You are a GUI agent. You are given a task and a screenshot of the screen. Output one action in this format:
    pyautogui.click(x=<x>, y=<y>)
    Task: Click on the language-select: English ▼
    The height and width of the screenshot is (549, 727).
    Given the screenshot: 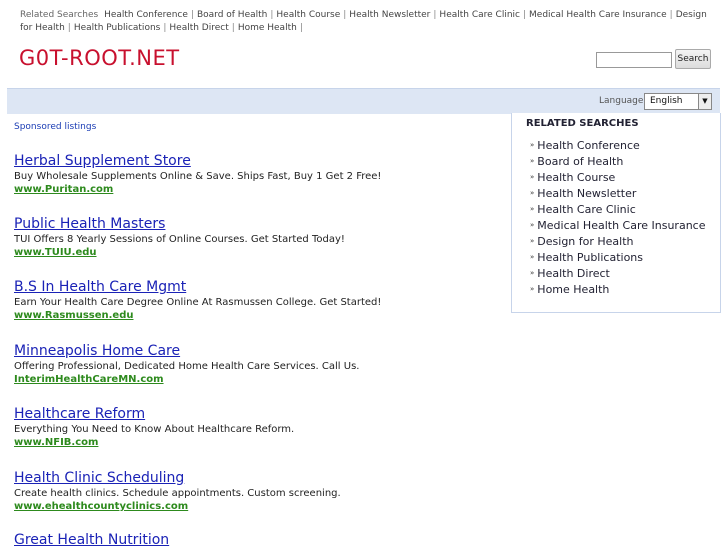 What is the action you would take?
    pyautogui.click(x=678, y=101)
    